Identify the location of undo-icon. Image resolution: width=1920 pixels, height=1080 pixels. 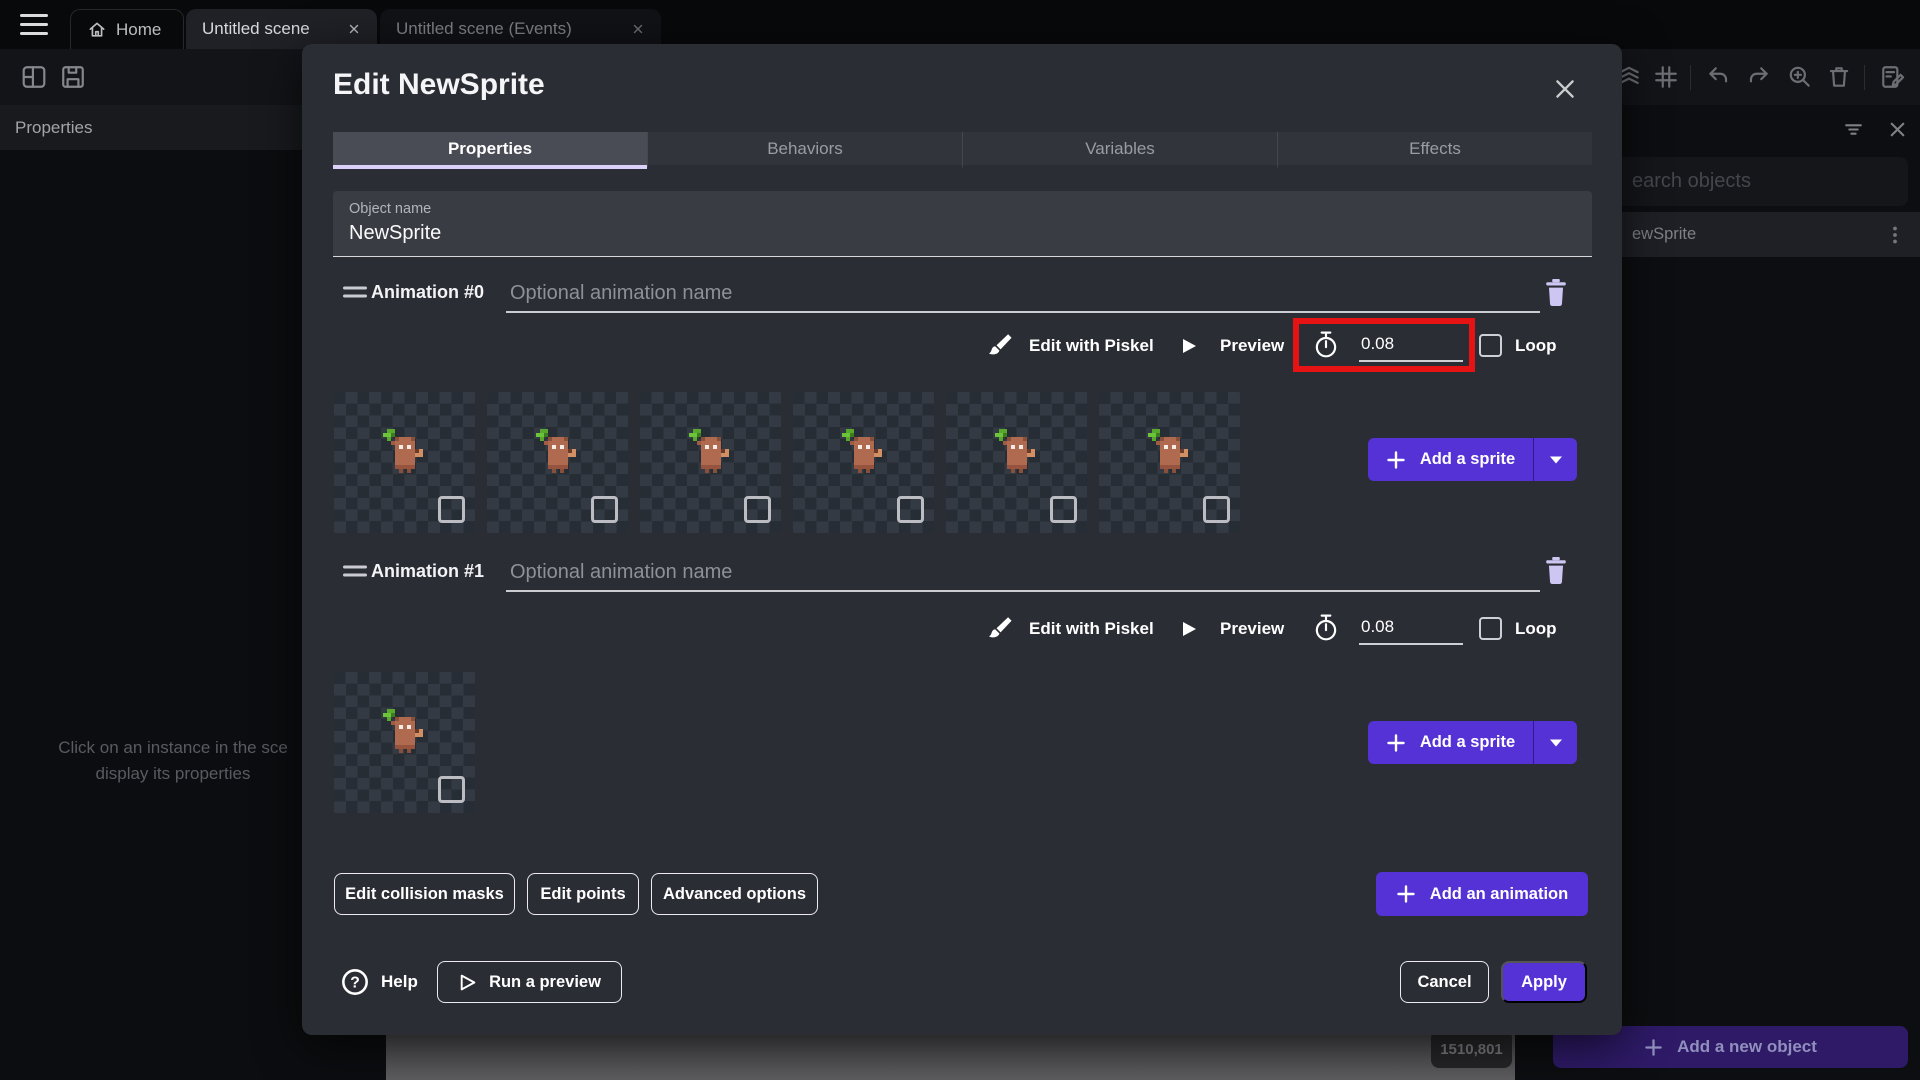
(1719, 77).